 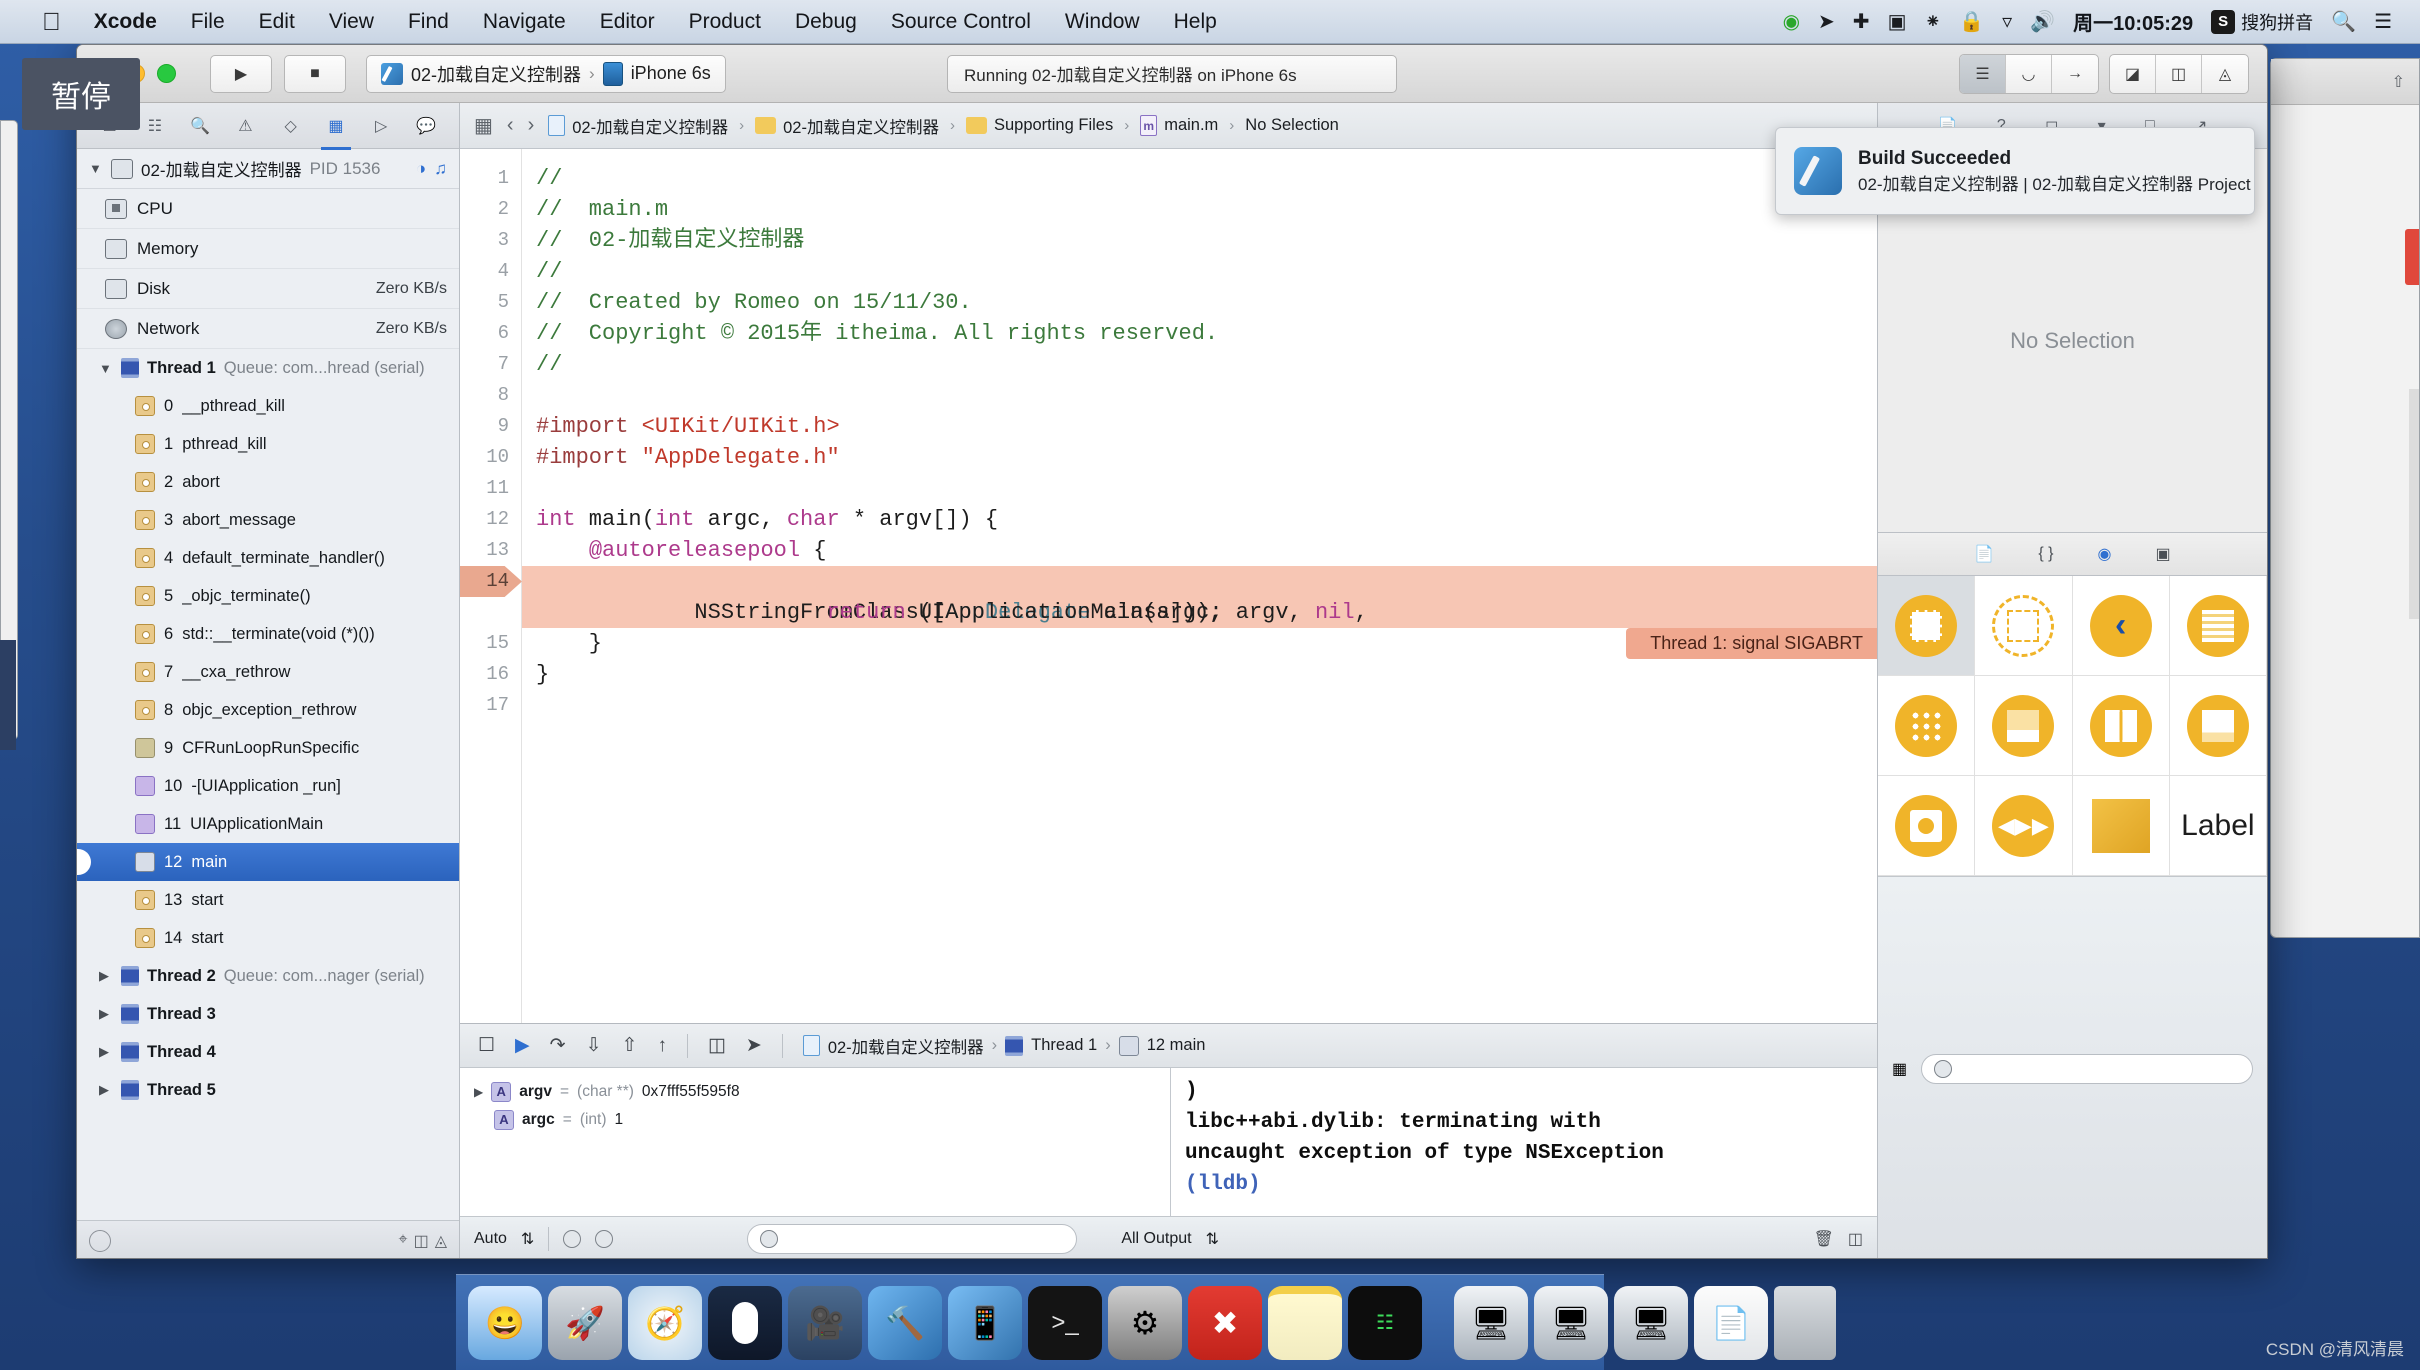 What do you see at coordinates (268, 1090) in the screenshot?
I see `thread-row-5: ▶ Thread 5` at bounding box center [268, 1090].